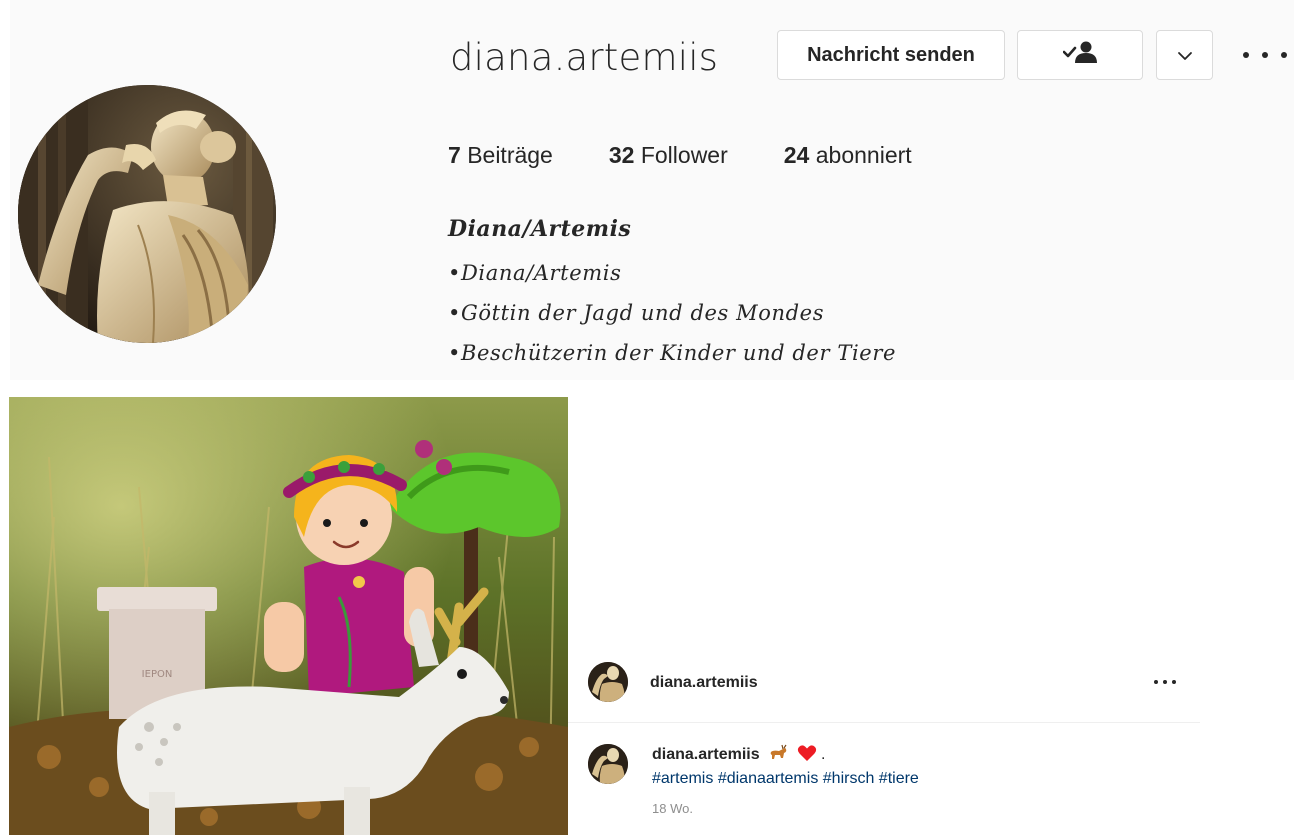  I want to click on profile-username: diana.artemiis, so click(584, 57).